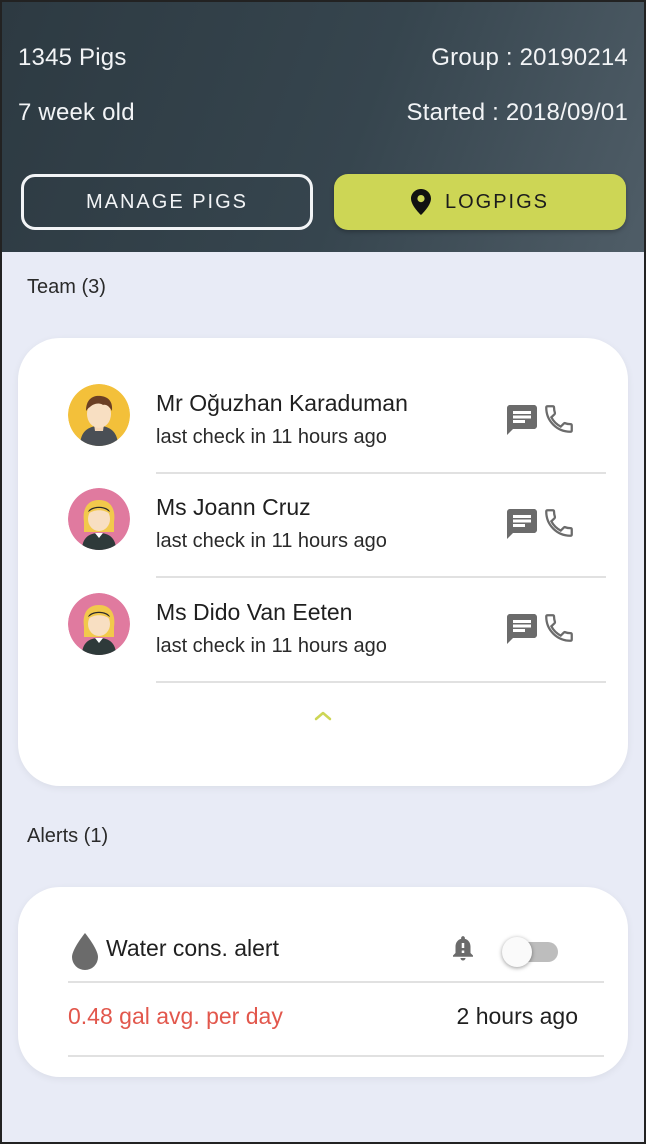 This screenshot has width=646, height=1144. I want to click on manage-pigs-button: MANAGE PIGS, so click(167, 202).